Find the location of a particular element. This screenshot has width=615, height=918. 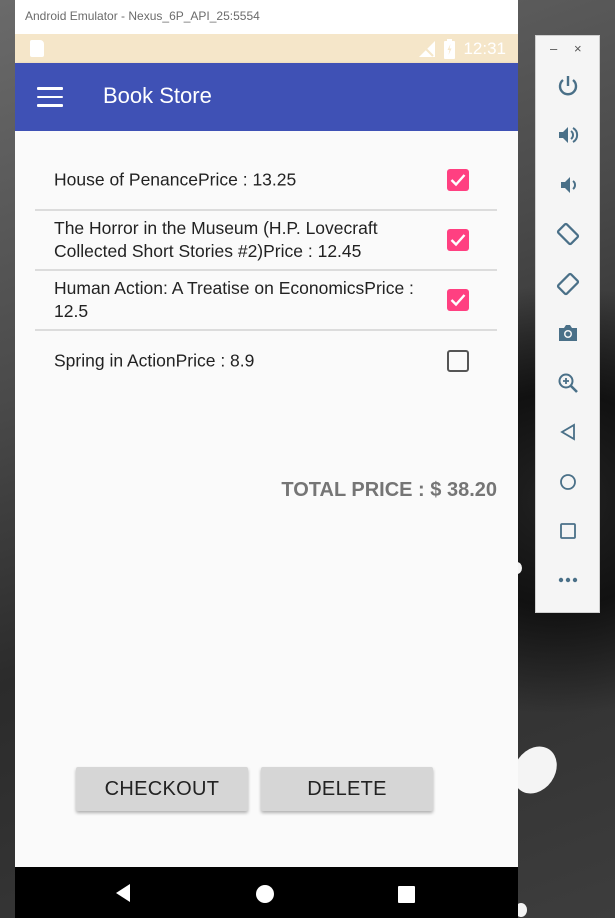

zoom-icon is located at coordinates (568, 383).